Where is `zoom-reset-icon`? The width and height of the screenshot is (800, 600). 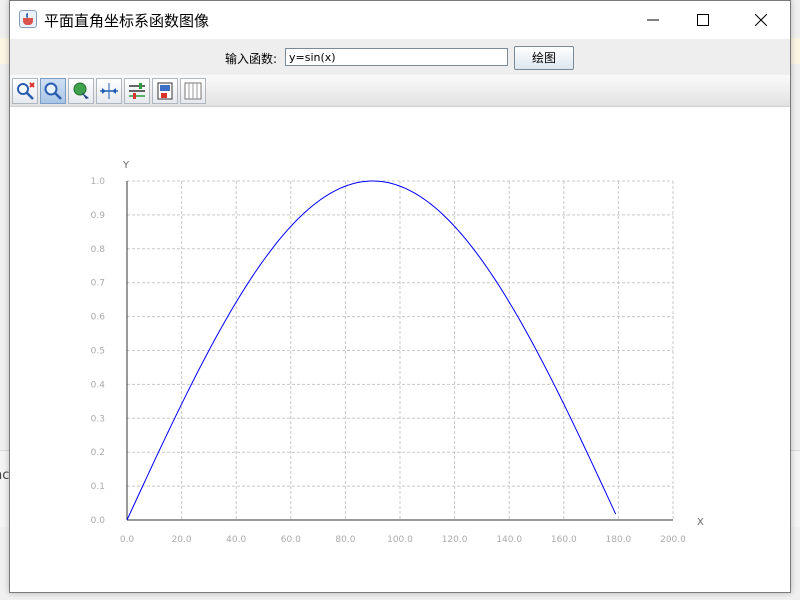
zoom-reset-icon is located at coordinates (26, 91).